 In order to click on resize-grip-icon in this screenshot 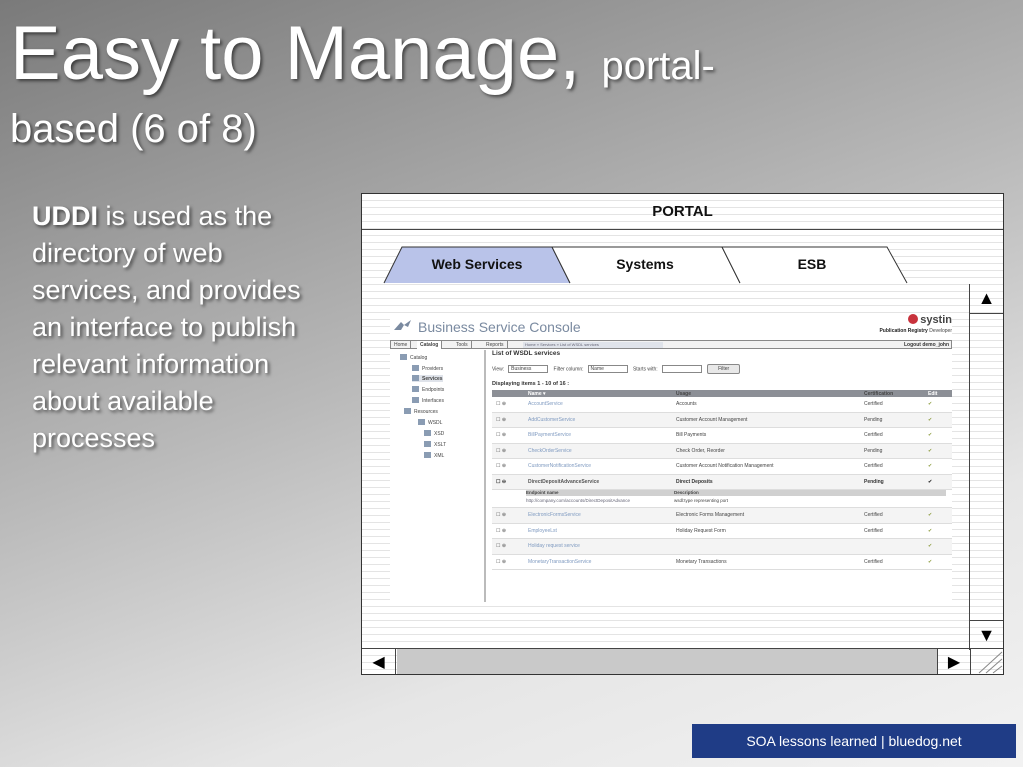, I will do `click(987, 661)`.